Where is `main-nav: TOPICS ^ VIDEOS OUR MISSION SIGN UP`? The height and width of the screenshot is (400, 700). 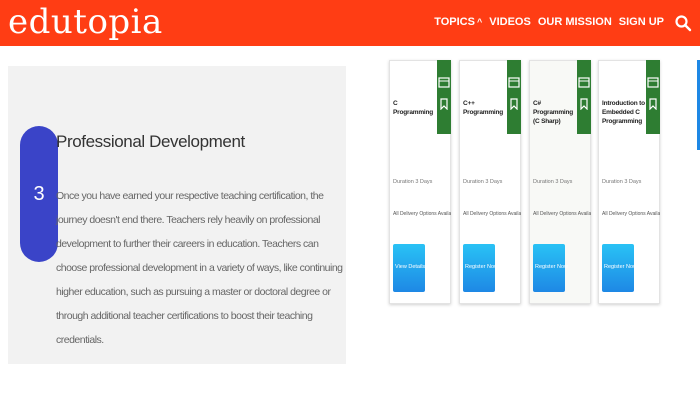 main-nav: TOPICS ^ VIDEOS OUR MISSION SIGN UP is located at coordinates (549, 22).